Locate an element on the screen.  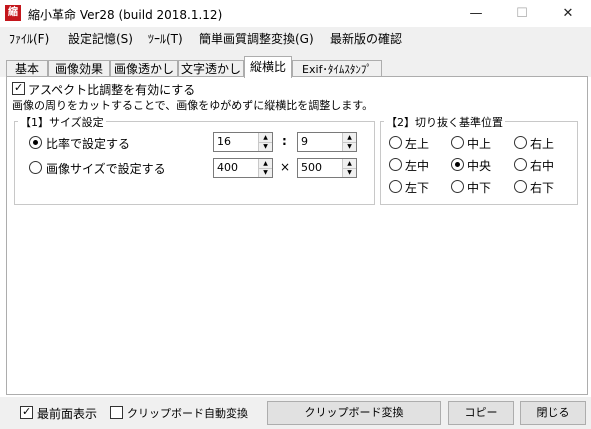
crop-bottom-center-label: 中下 is located at coordinates (479, 188).